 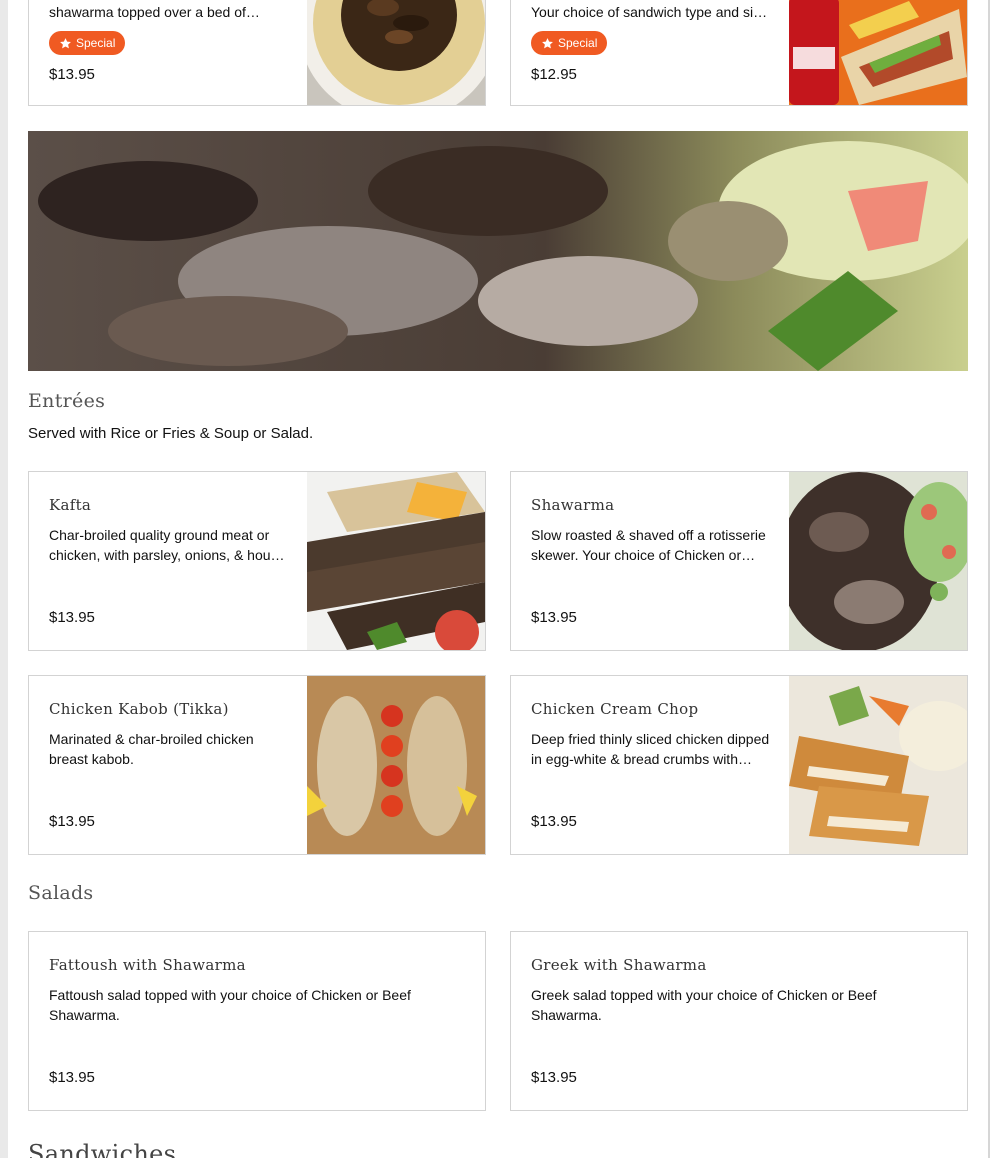 What do you see at coordinates (615, 709) in the screenshot?
I see `item-name: Chicken Cream Chop` at bounding box center [615, 709].